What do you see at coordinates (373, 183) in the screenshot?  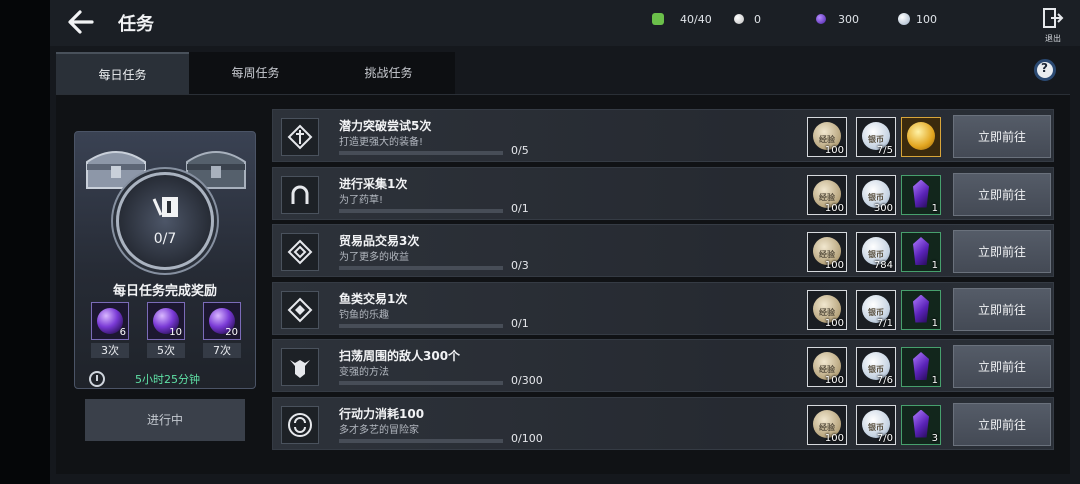 I see `task-name: 进行采集1次` at bounding box center [373, 183].